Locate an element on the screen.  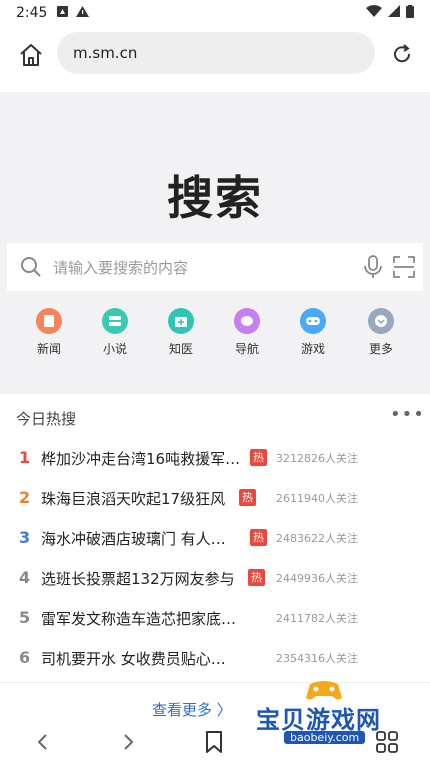
game-icon is located at coordinates (313, 321).